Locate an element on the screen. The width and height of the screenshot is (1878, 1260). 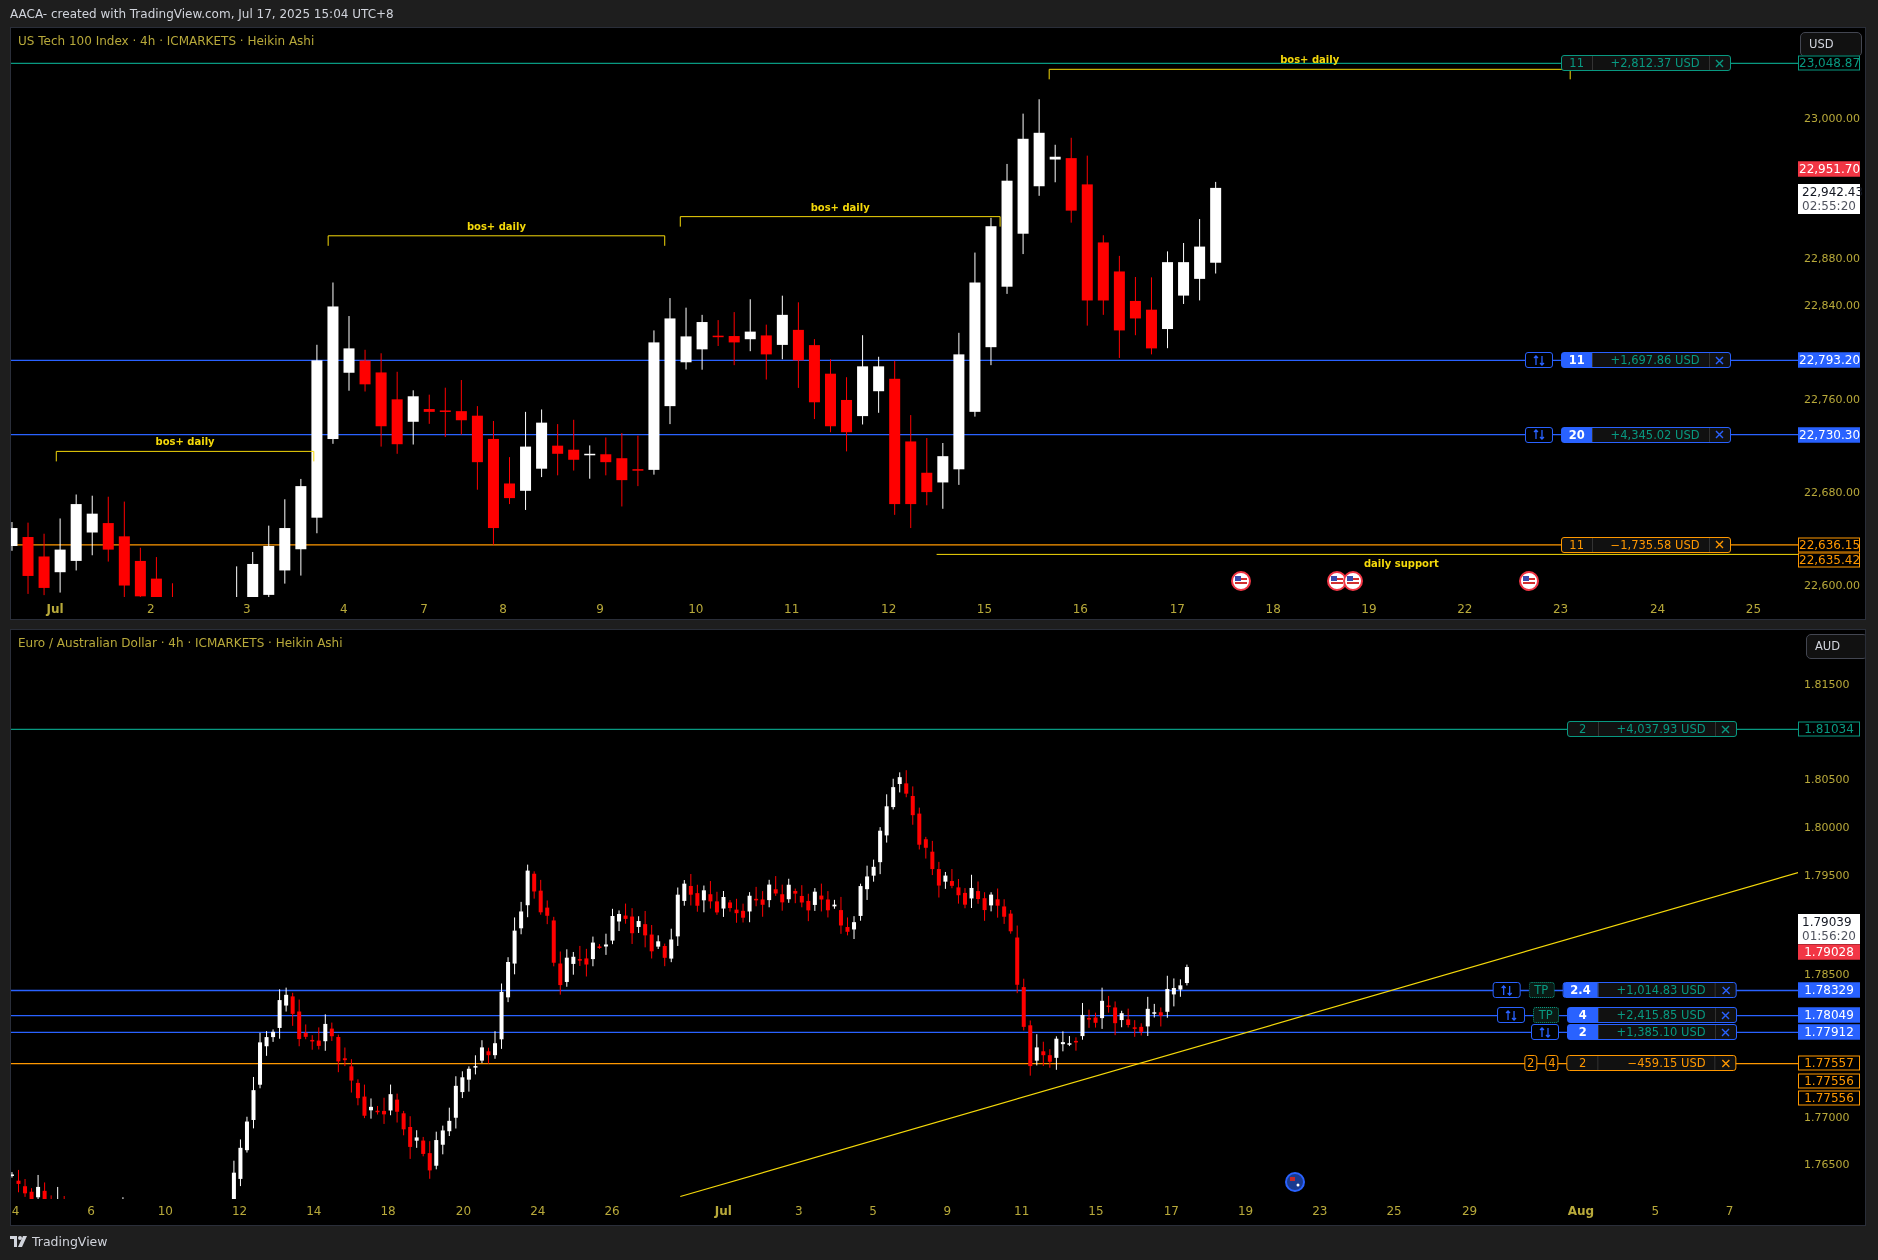
price-label: 1.78049 is located at coordinates (1829, 1015).